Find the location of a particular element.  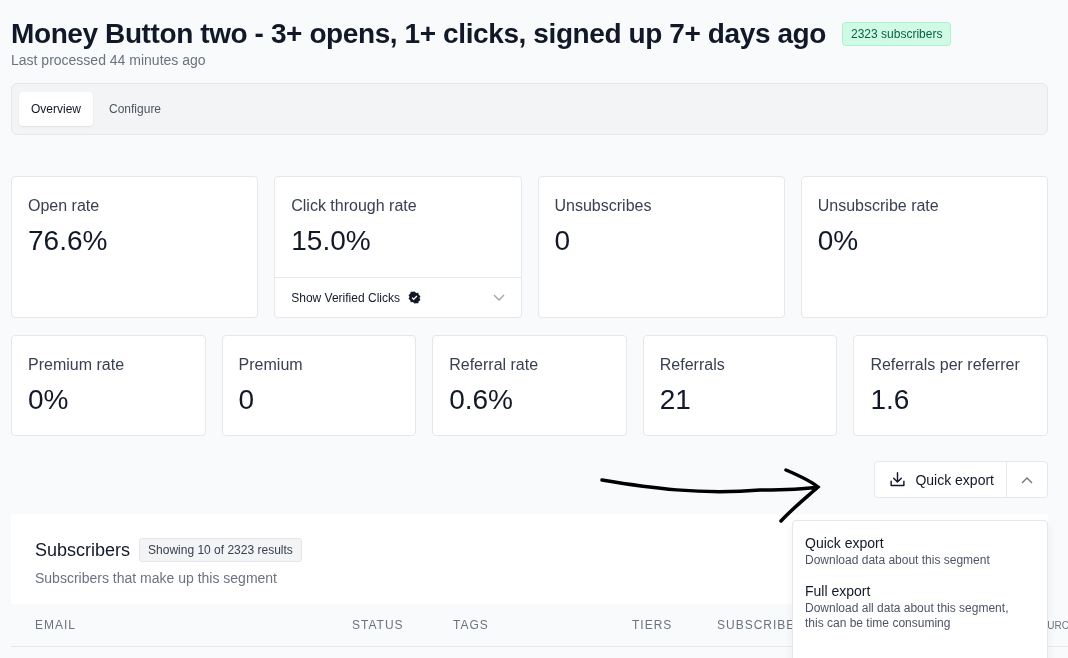

stat-label: Premium is located at coordinates (271, 365).